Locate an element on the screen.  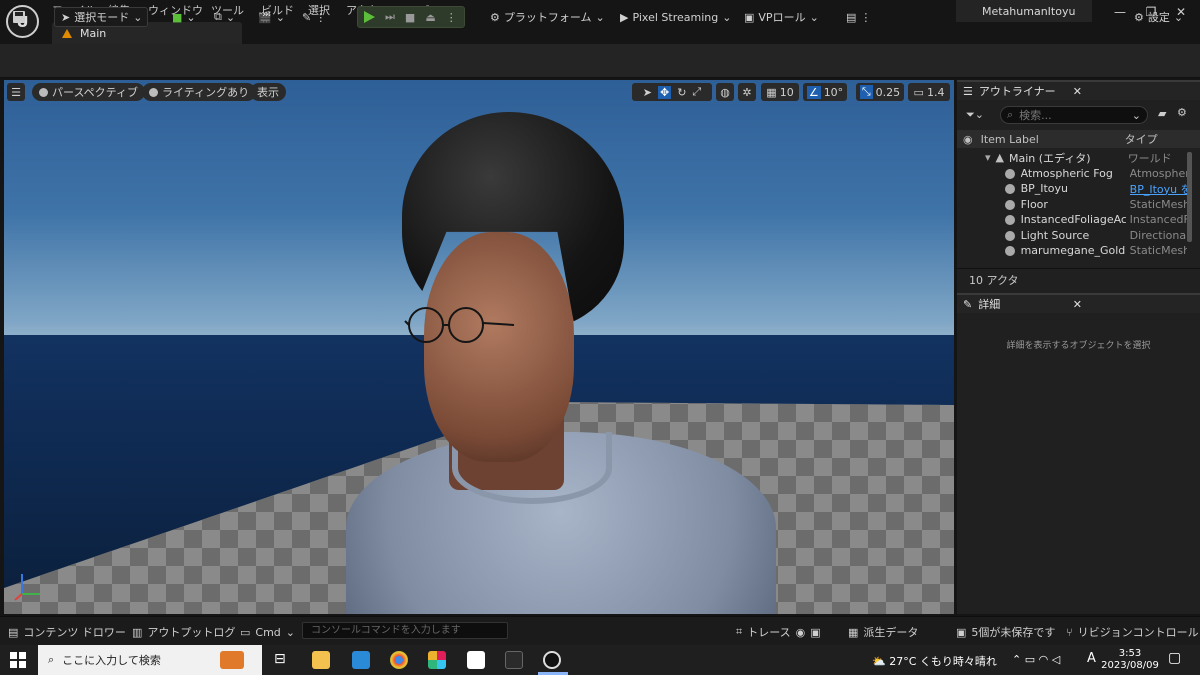
outliner-header: ◉ Item Label タイプ is located at coordinates (1078, 139).